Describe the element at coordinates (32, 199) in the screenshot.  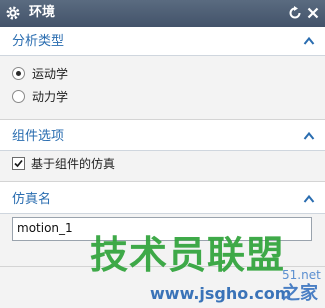
I see `section-label-simulation-name: 仿真名` at that location.